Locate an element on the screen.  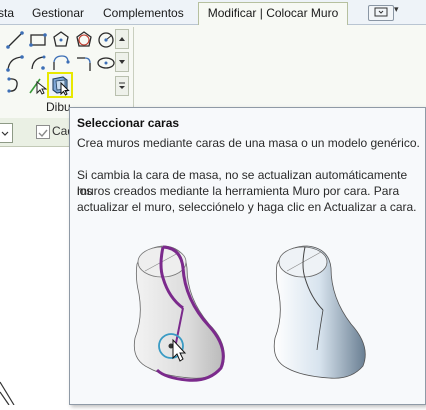
circle-icon is located at coordinates (106, 40).